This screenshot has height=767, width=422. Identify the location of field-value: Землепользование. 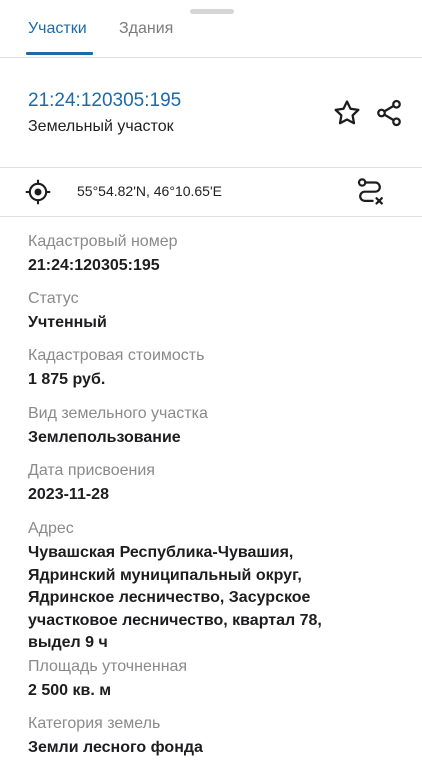
(104, 437).